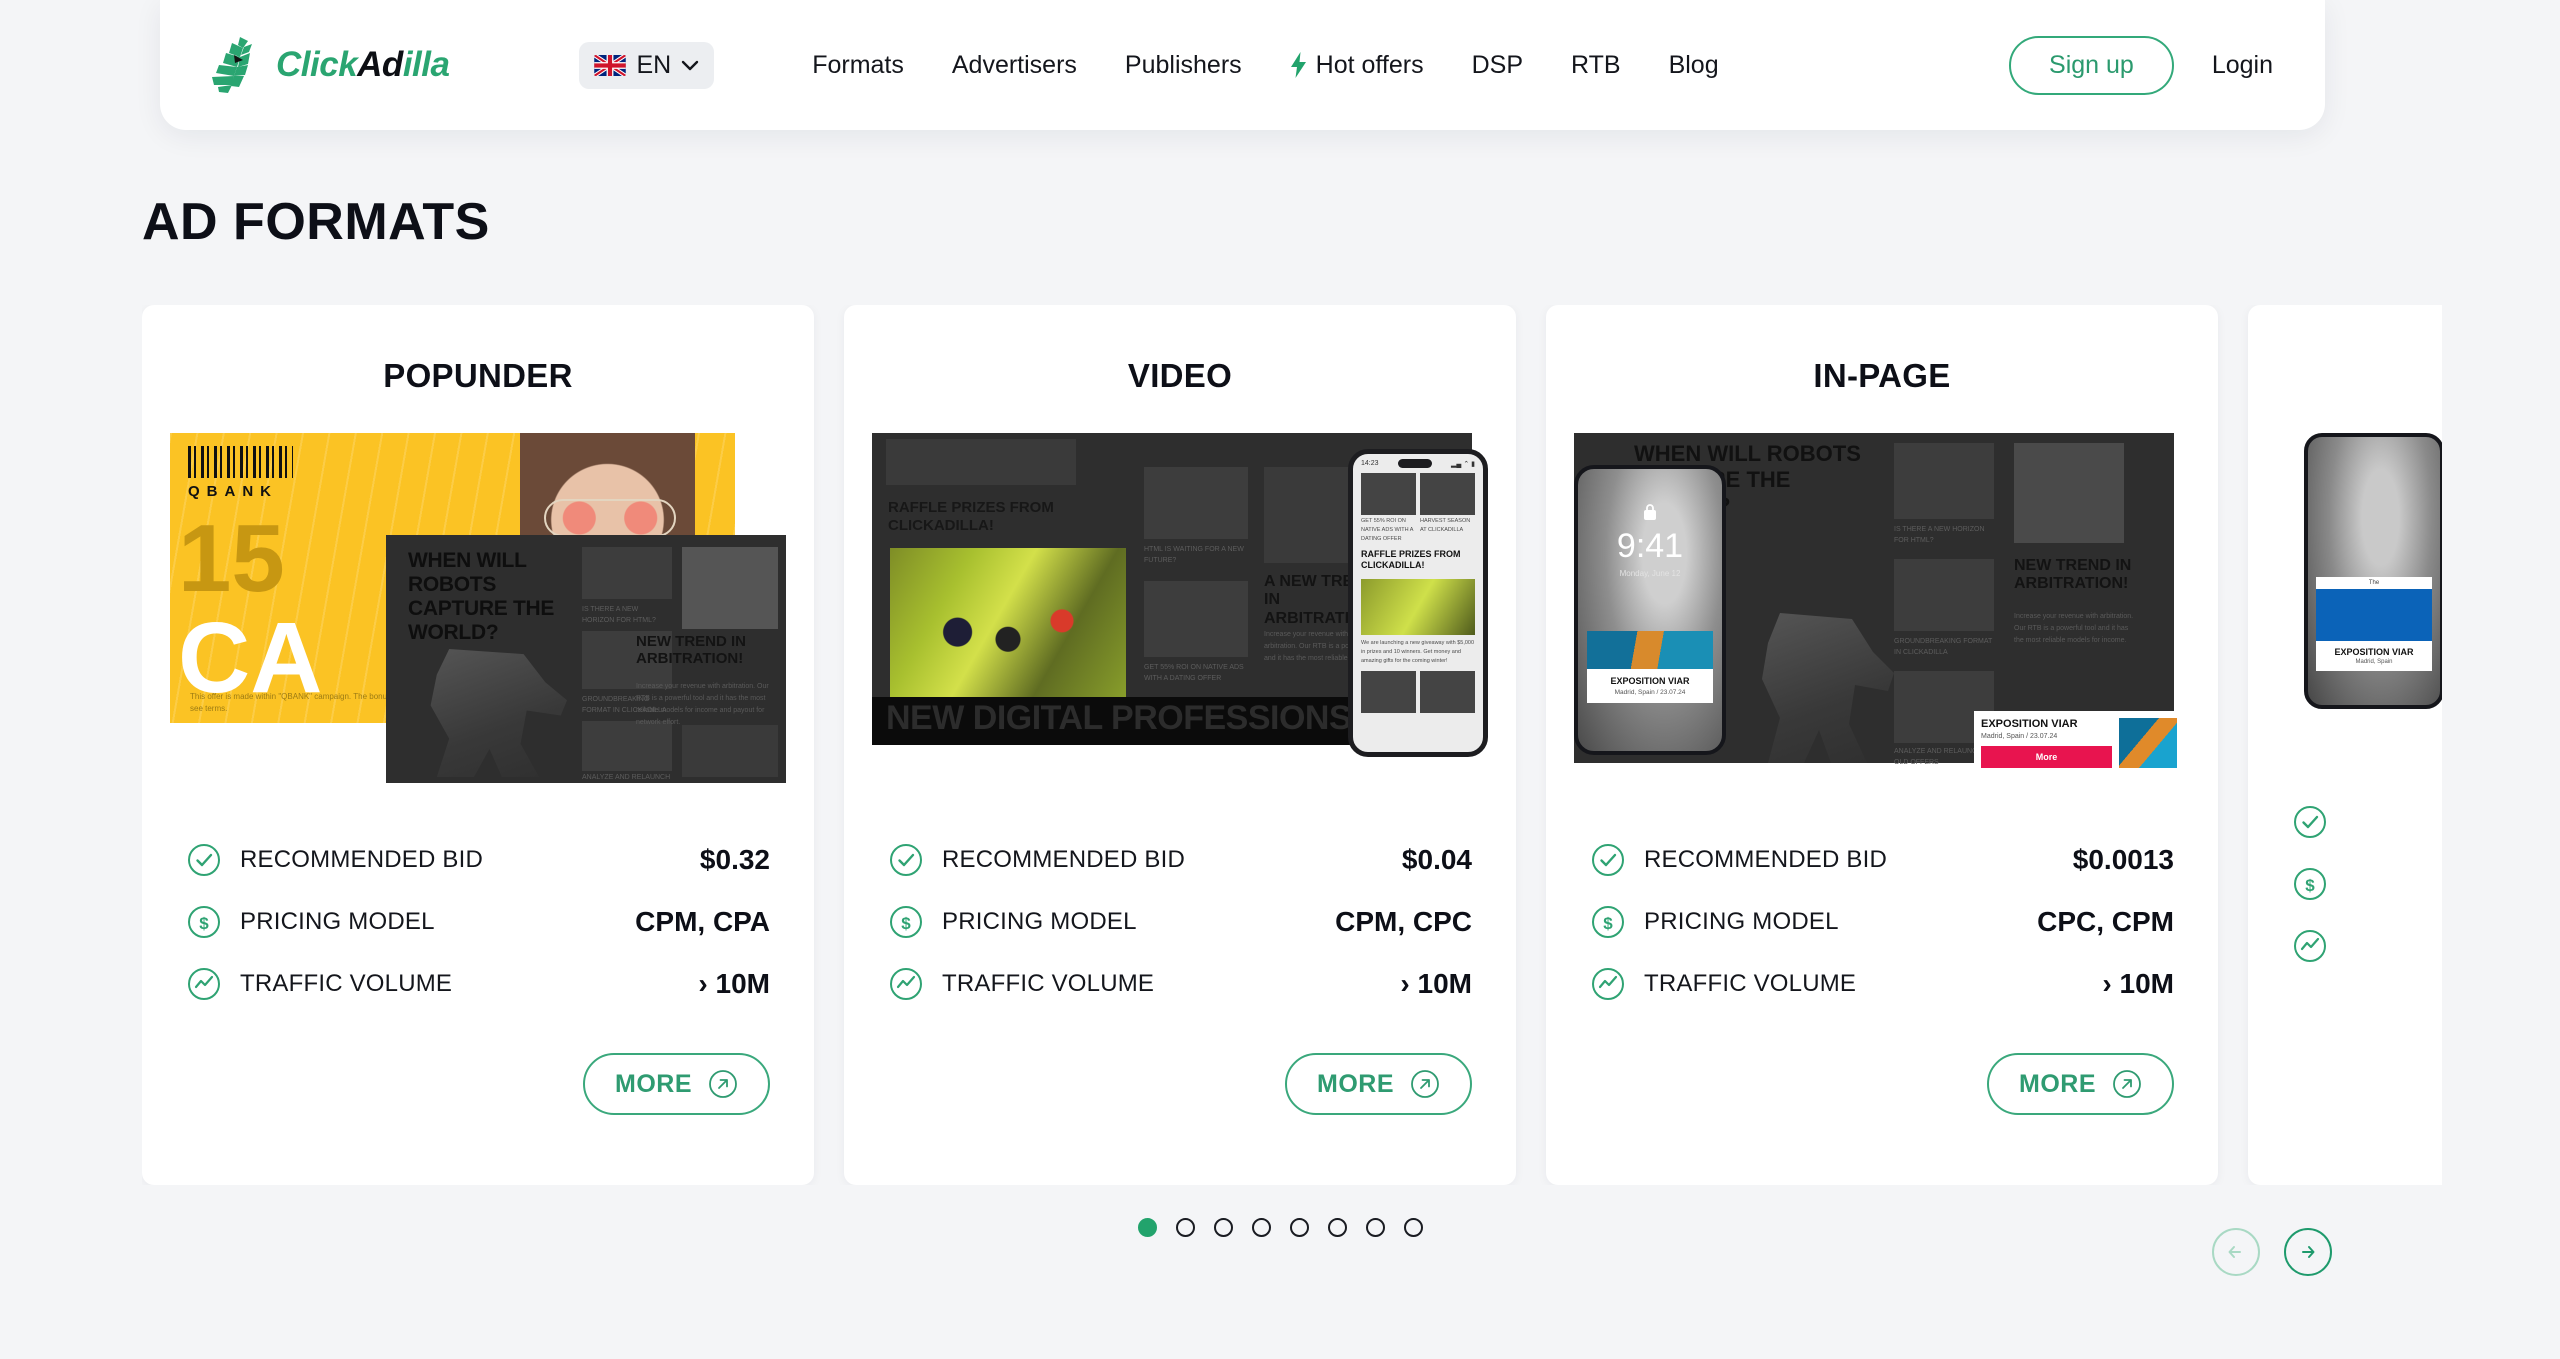  I want to click on nav-item-formats: Formats, so click(858, 65).